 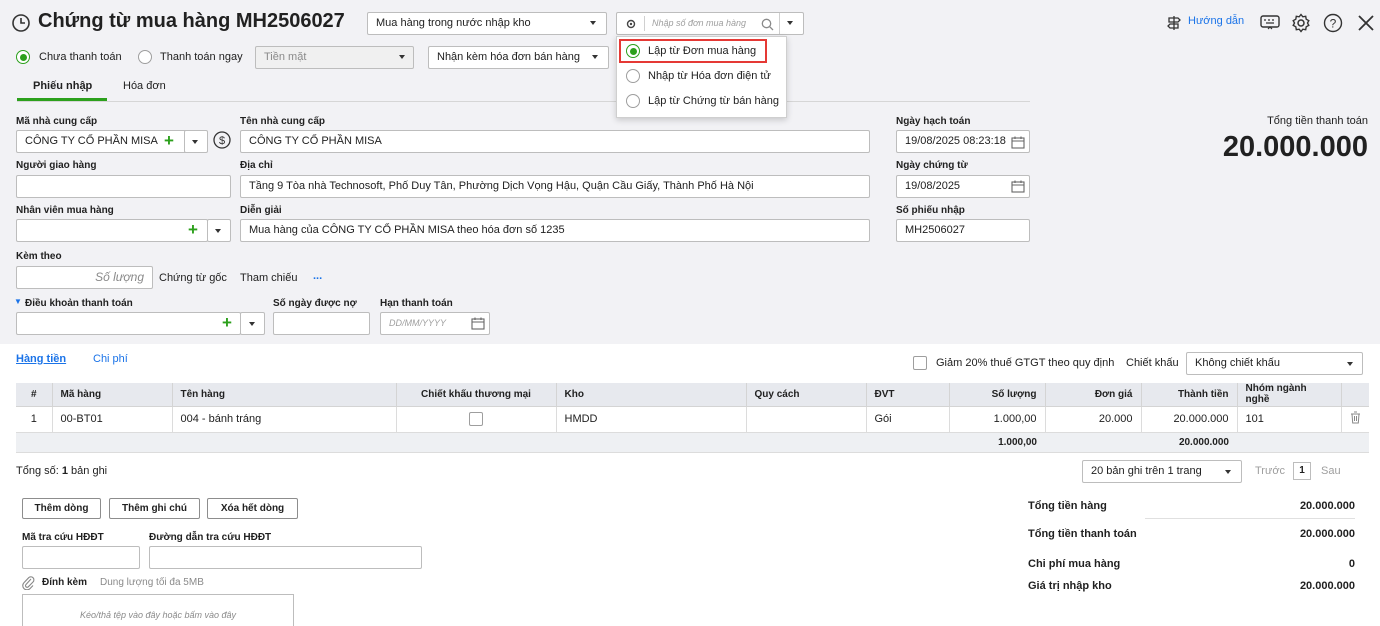 I want to click on cell-discount, so click(x=476, y=419).